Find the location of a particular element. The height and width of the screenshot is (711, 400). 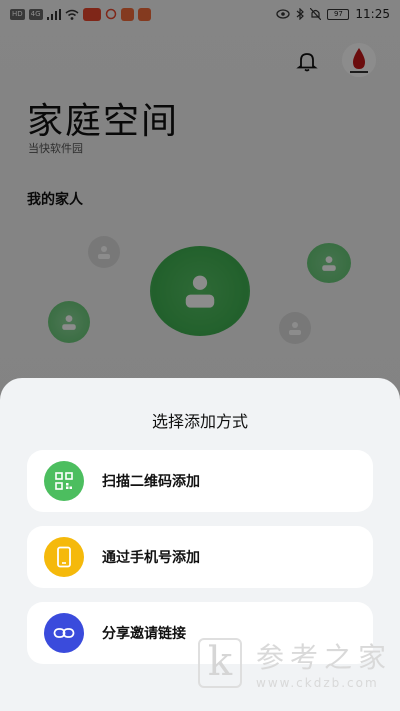

sheet-title: 选择添加方式 is located at coordinates (199, 421).